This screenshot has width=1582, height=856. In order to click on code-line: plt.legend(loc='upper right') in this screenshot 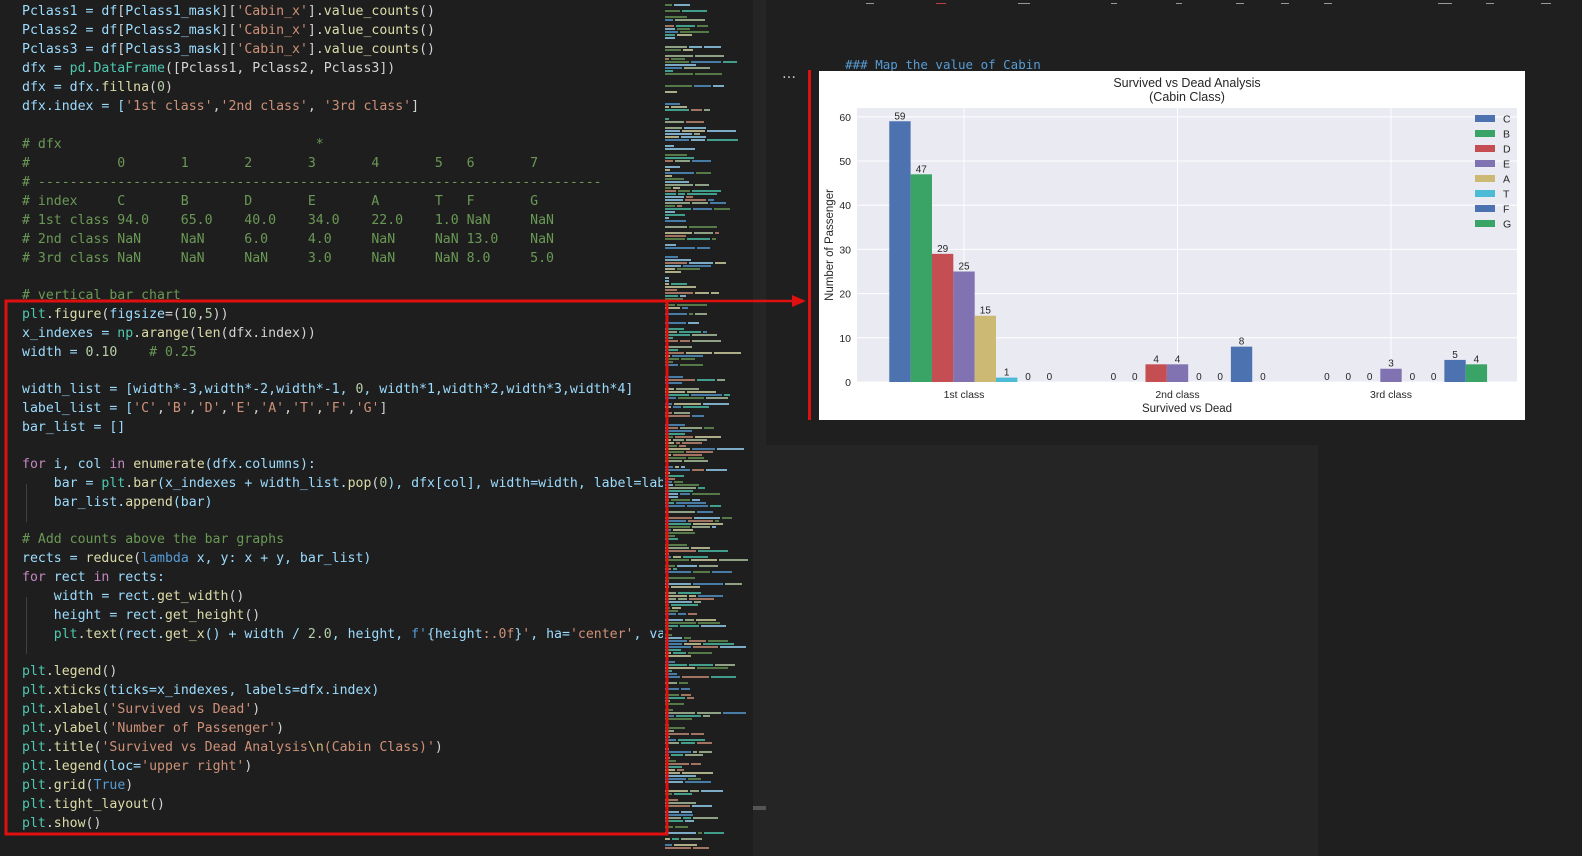, I will do `click(137, 766)`.